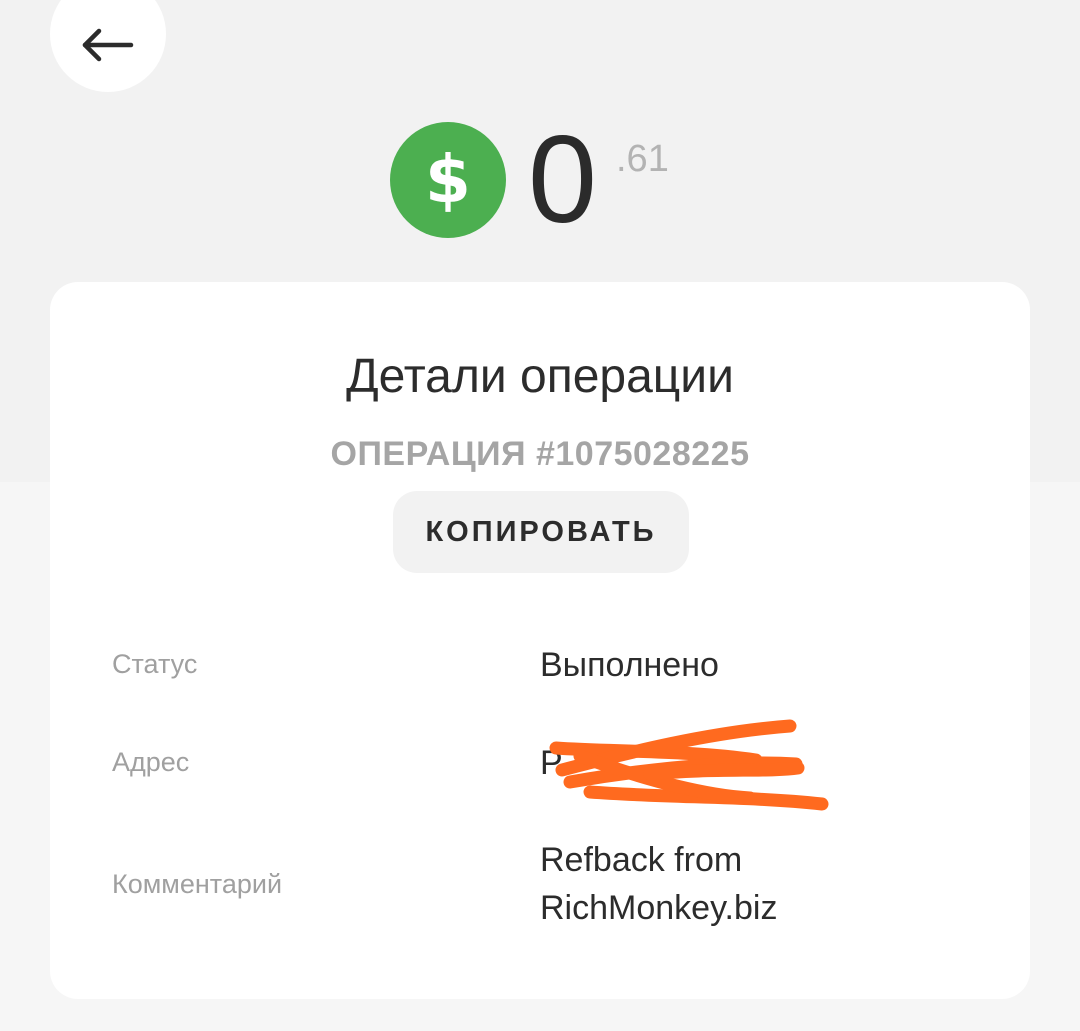 The height and width of the screenshot is (1031, 1080). I want to click on balance-integer: 0, so click(562, 180).